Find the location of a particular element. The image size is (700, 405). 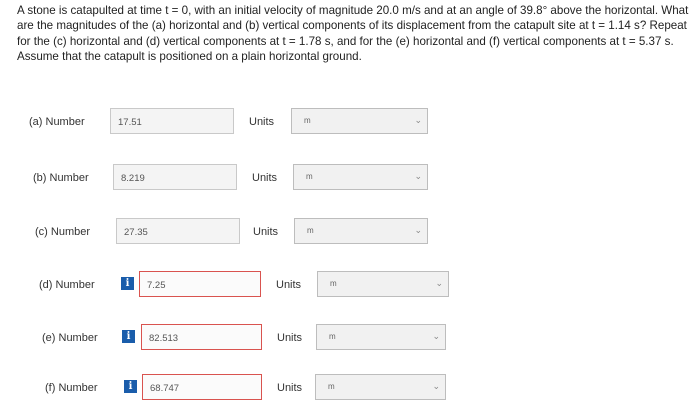

number-input-d: 7.25 is located at coordinates (200, 284).